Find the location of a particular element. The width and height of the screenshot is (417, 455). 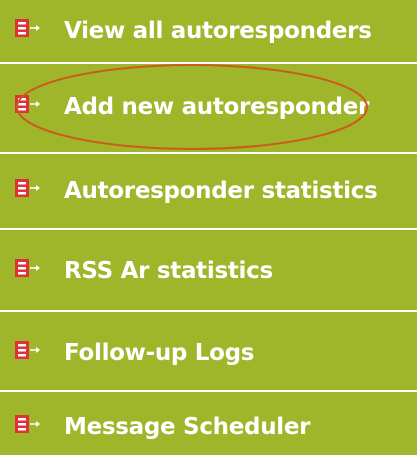

menu-item-label: View all autoresponders is located at coordinates (218, 31).